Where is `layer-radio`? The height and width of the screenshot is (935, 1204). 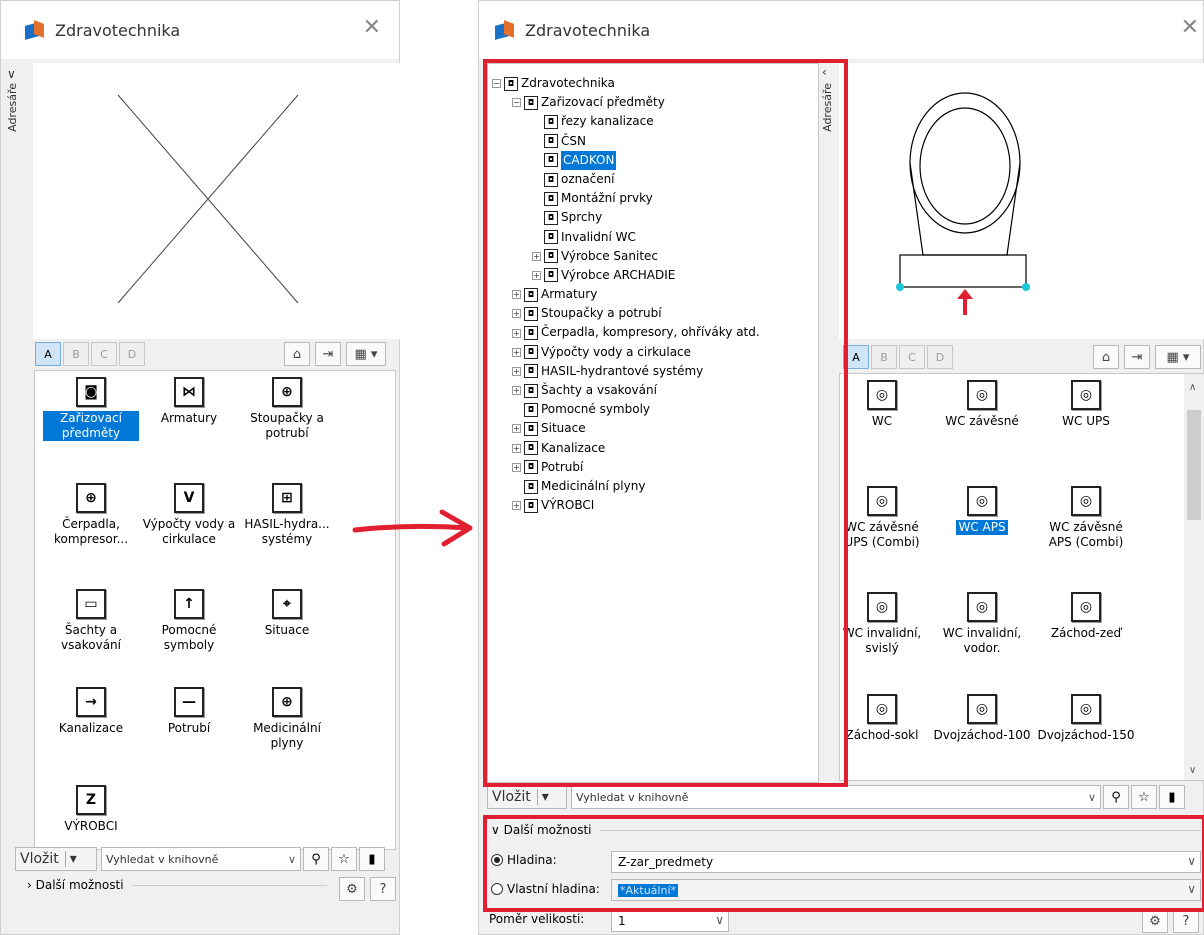
layer-radio is located at coordinates (497, 860).